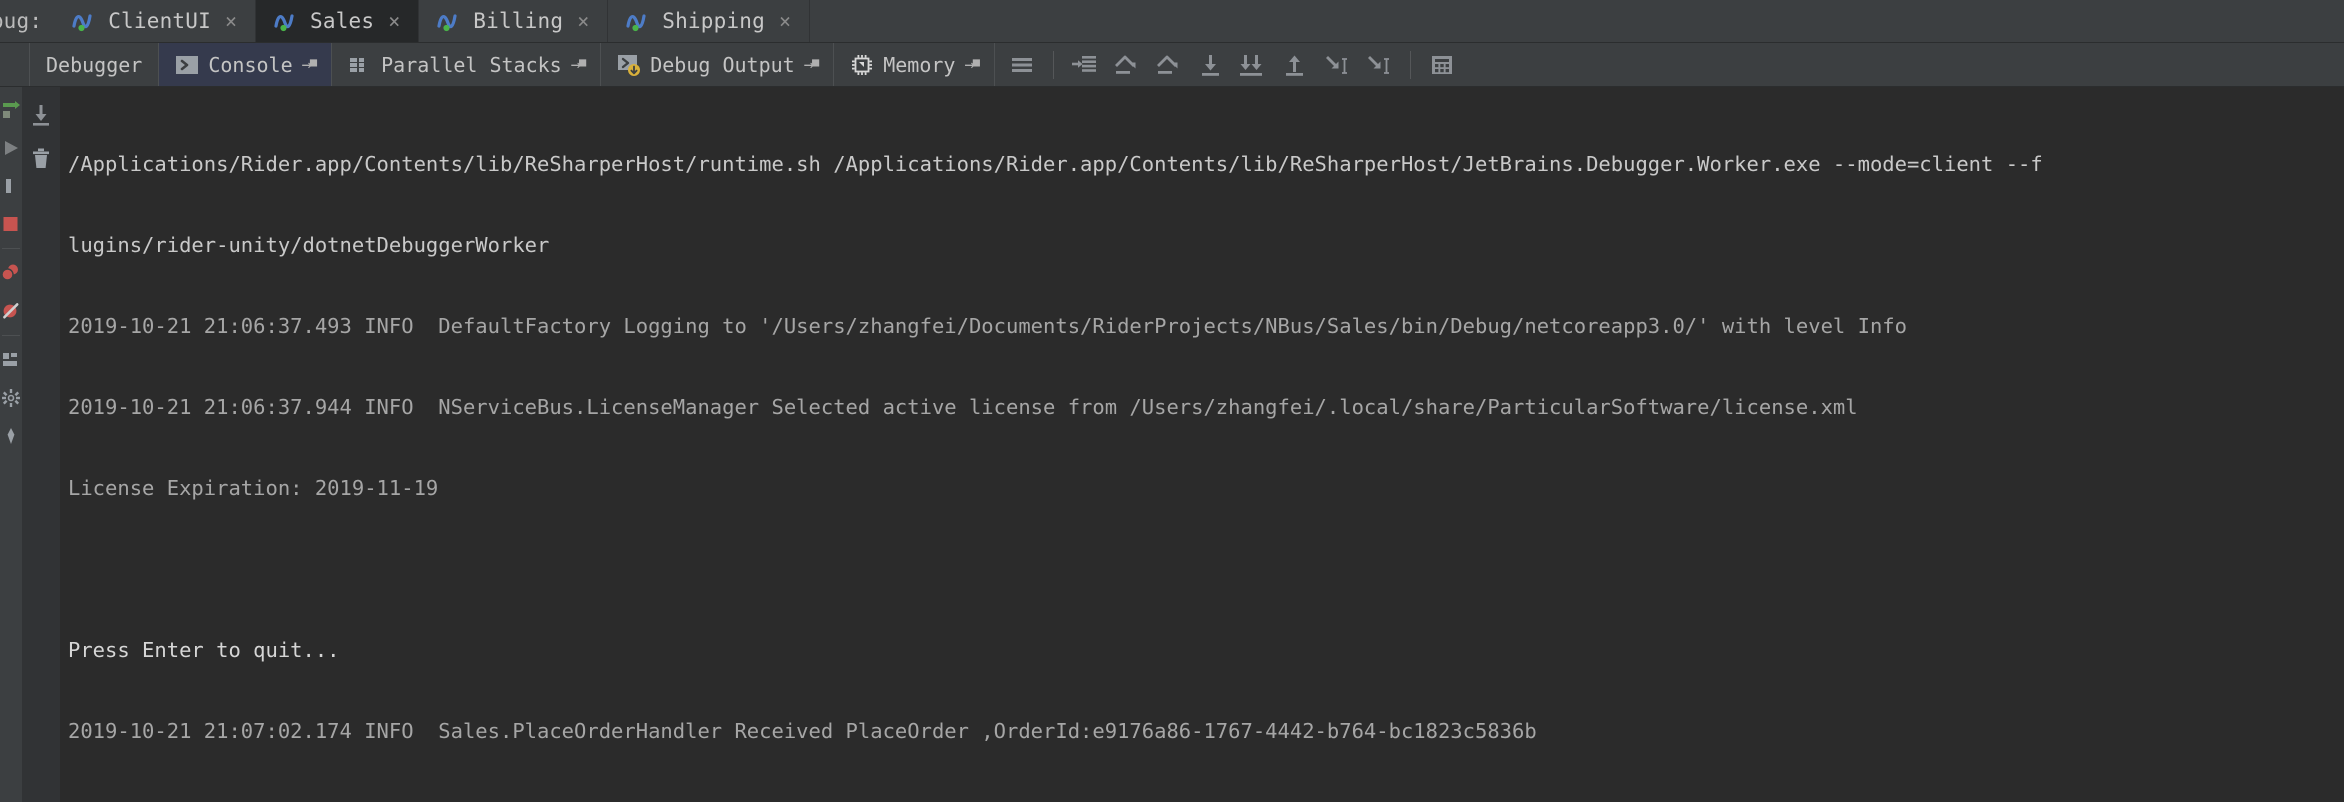 Image resolution: width=2344 pixels, height=802 pixels. I want to click on debug-label: ebug:, so click(21, 21).